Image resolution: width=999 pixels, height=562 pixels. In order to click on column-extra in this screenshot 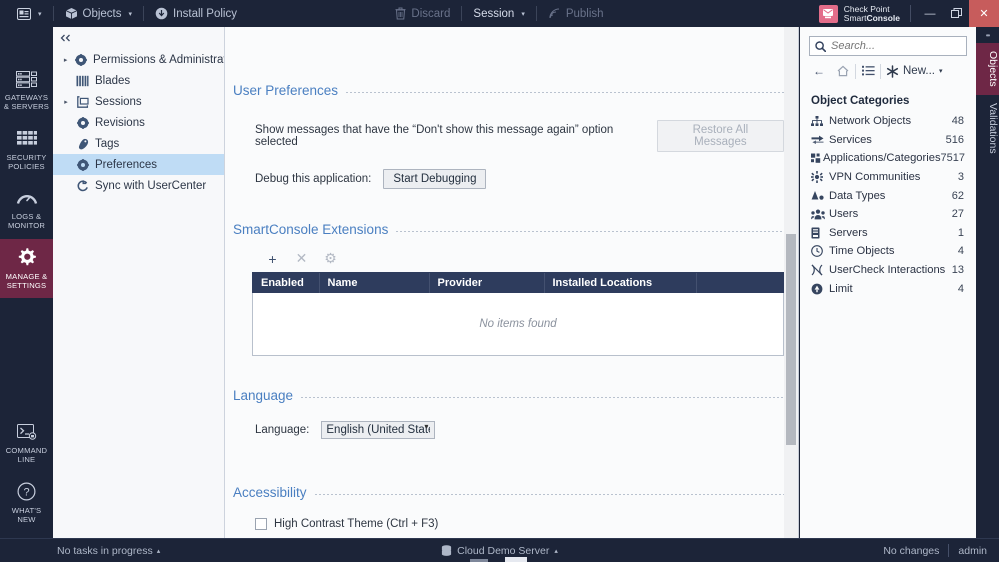, I will do `click(739, 283)`.